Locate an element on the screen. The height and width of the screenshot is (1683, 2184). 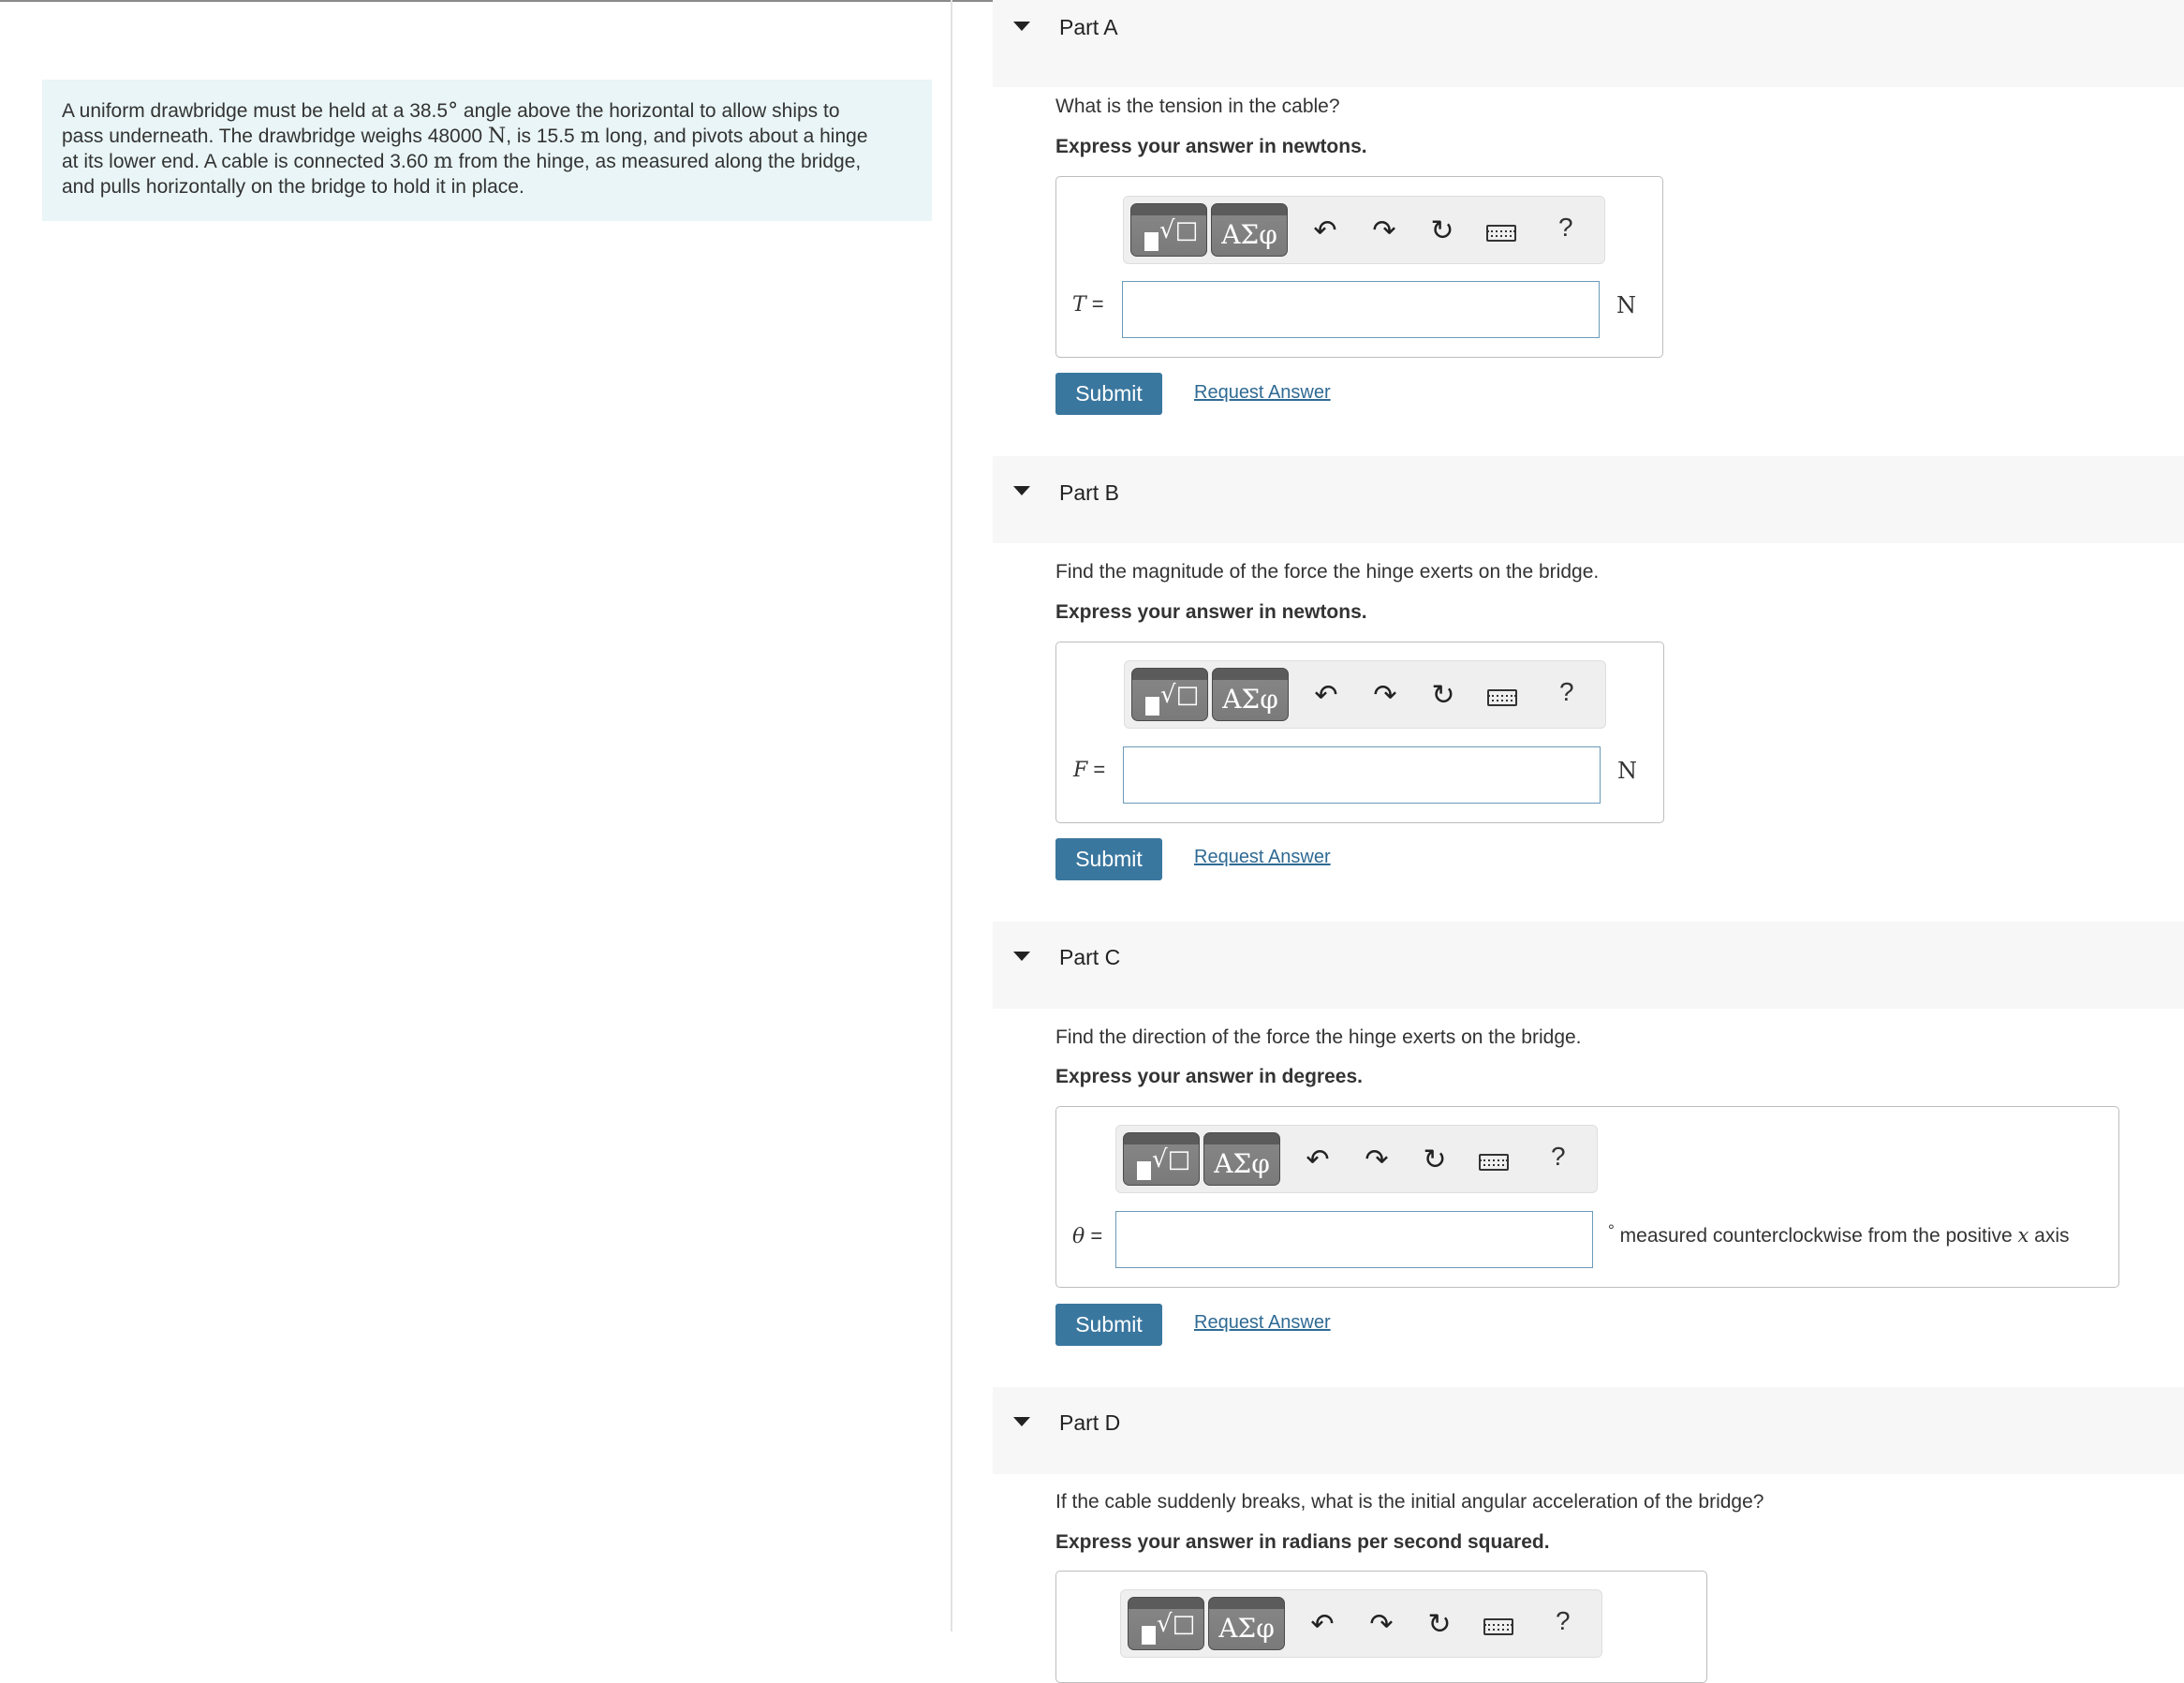
part-d-answer-box: √□ ΑΣφ ↶ ↷ ↻ ? is located at coordinates (1381, 1627).